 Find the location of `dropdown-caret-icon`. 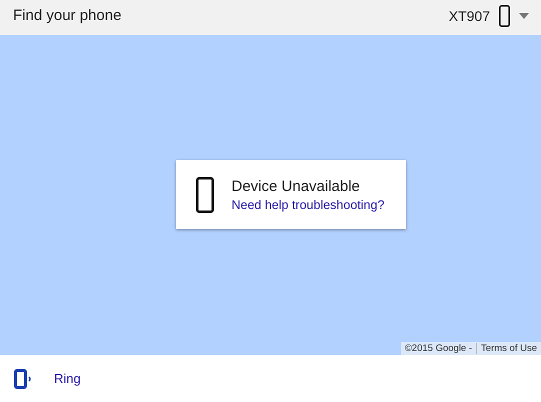

dropdown-caret-icon is located at coordinates (524, 15).